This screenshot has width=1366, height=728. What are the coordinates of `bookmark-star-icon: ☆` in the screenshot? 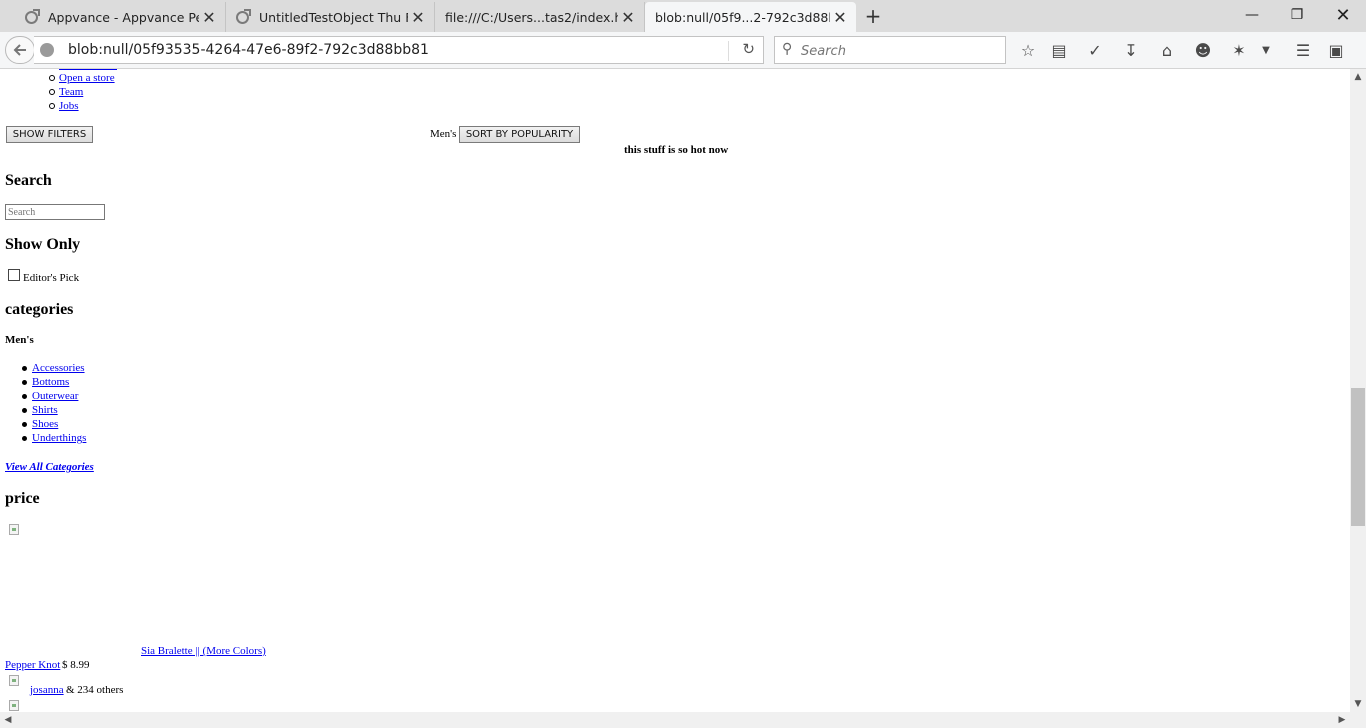 It's located at (1028, 50).